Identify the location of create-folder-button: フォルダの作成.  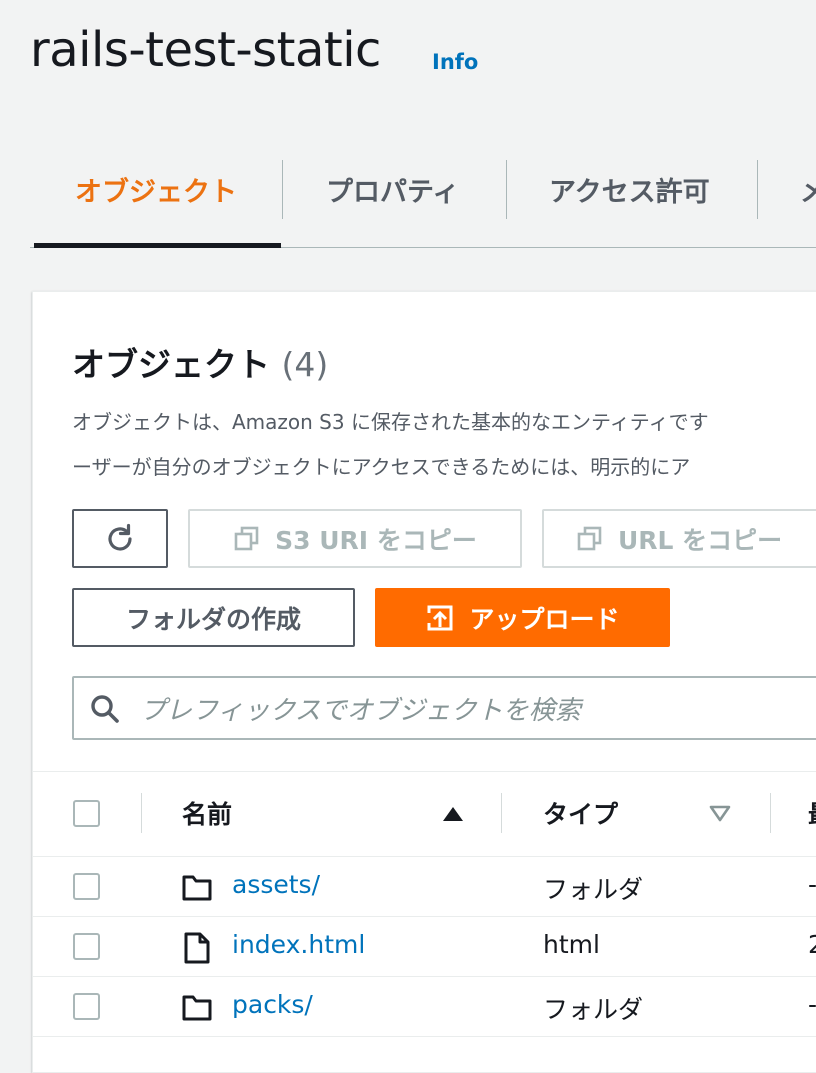
(213, 617).